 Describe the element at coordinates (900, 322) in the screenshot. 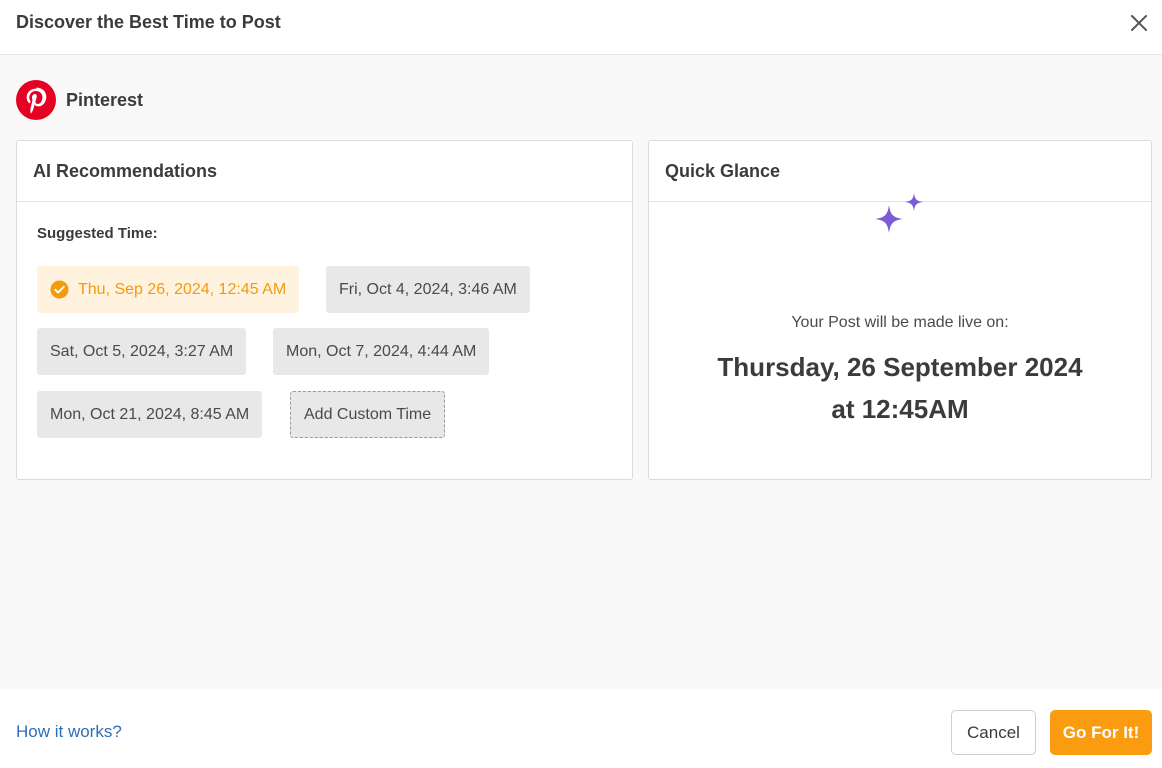

I see `live-on-text: Your Post will be made live on:` at that location.